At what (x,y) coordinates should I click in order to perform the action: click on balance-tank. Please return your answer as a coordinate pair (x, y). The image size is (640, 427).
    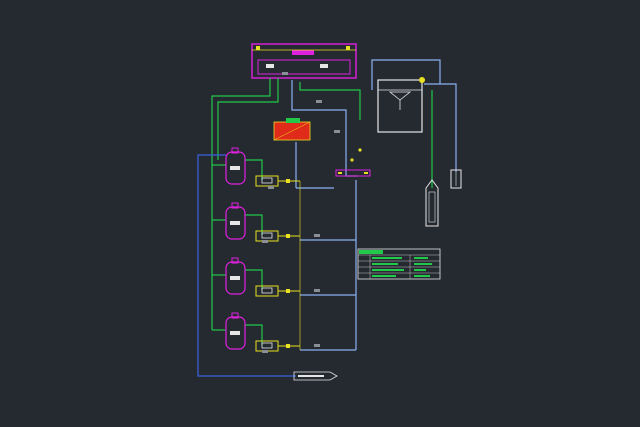
    Looking at the image, I should click on (401, 105).